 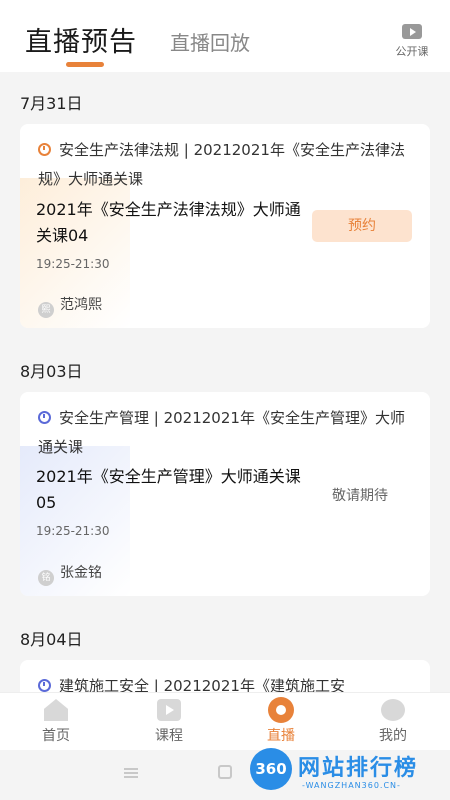 What do you see at coordinates (70, 306) in the screenshot?
I see `teacher: 熙范鸿熙` at bounding box center [70, 306].